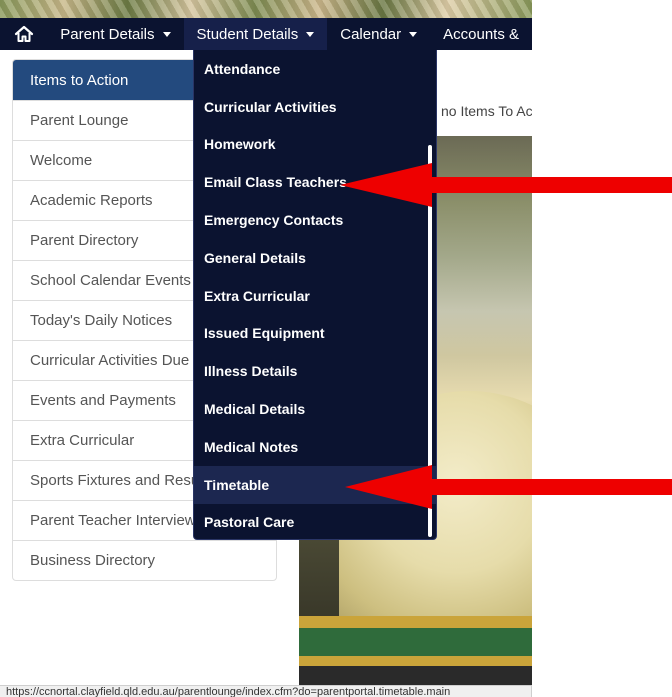  I want to click on menu-item-general-details: General Details, so click(315, 258).